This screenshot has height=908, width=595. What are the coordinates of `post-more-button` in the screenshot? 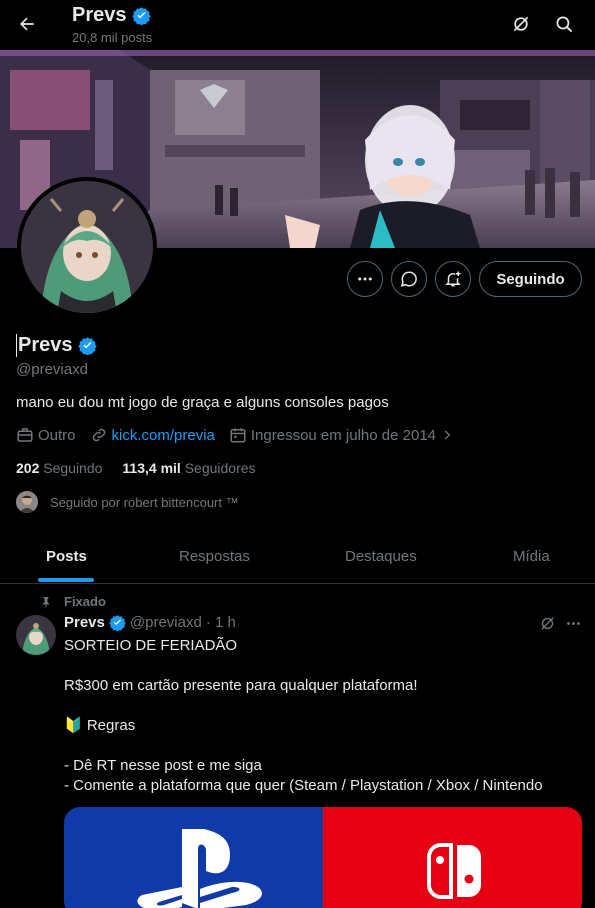 It's located at (573, 623).